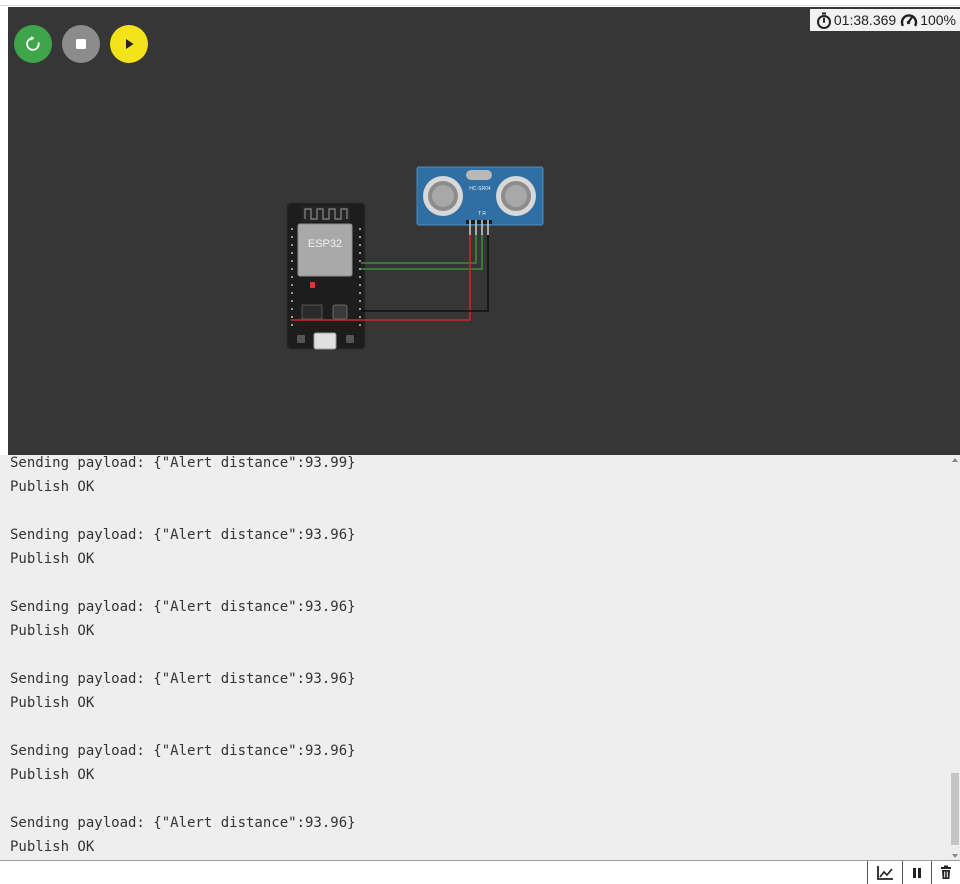 The height and width of the screenshot is (884, 960). I want to click on console-bottom-border, so click(480, 860).